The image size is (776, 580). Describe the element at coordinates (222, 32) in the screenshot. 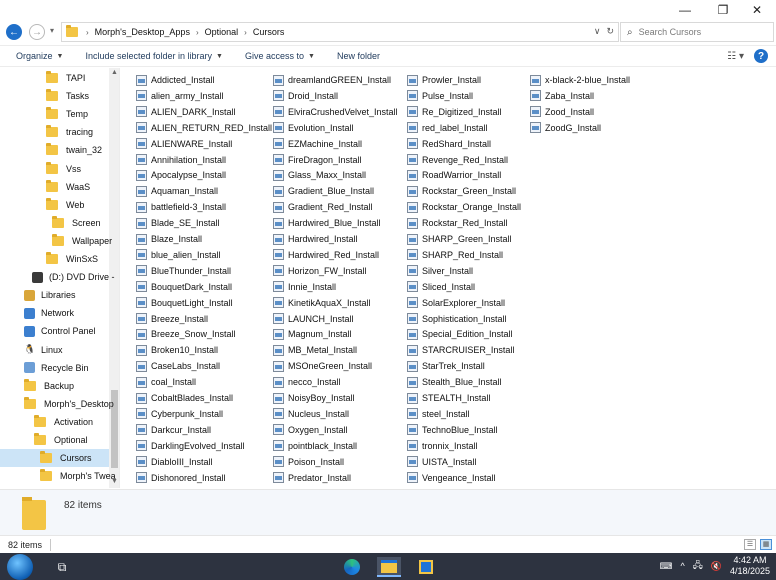

I see `breadcrumb-optional: Optional` at that location.